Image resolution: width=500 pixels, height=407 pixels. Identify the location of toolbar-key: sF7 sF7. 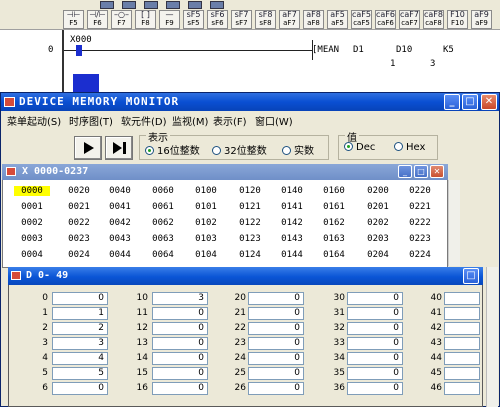
(241, 19).